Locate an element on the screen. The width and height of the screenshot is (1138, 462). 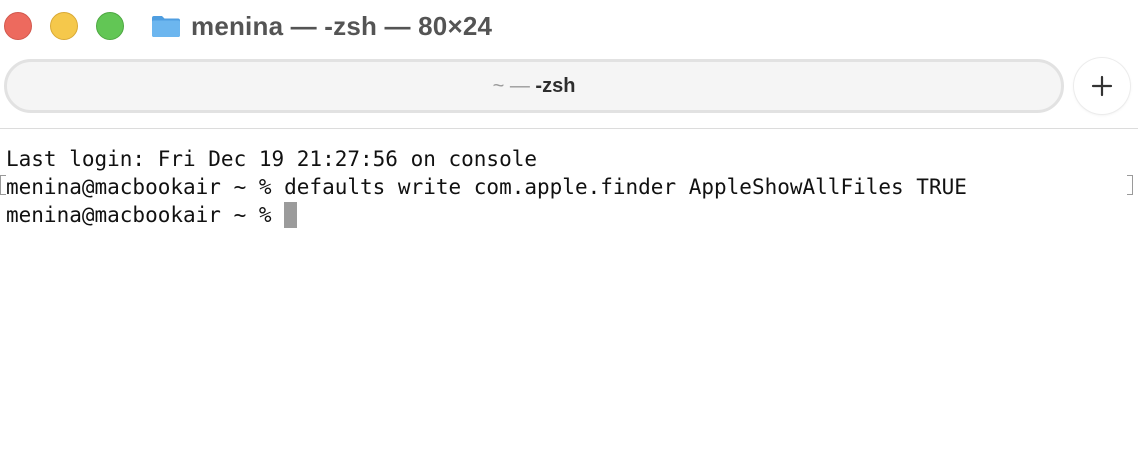
folder-icon is located at coordinates (166, 26).